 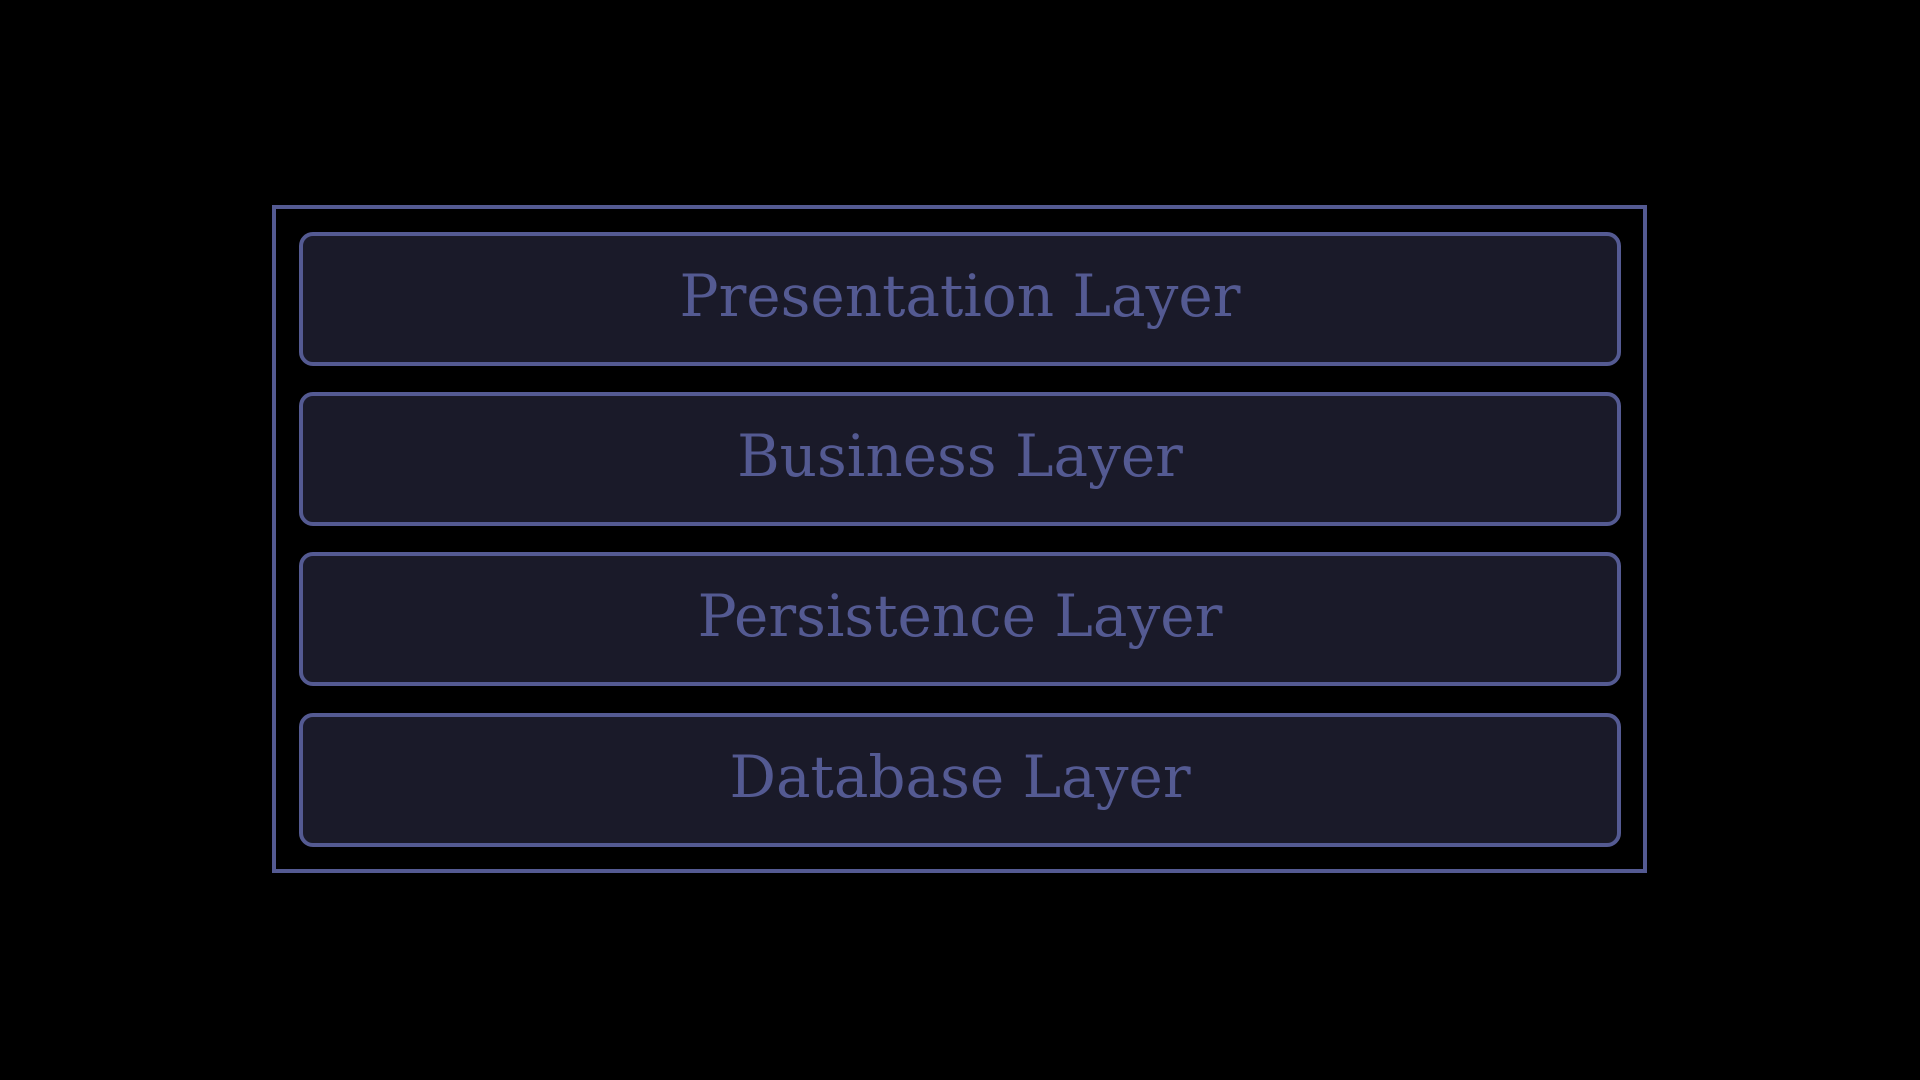 I want to click on presentation-layer-box: Presentation Layer, so click(x=960, y=299).